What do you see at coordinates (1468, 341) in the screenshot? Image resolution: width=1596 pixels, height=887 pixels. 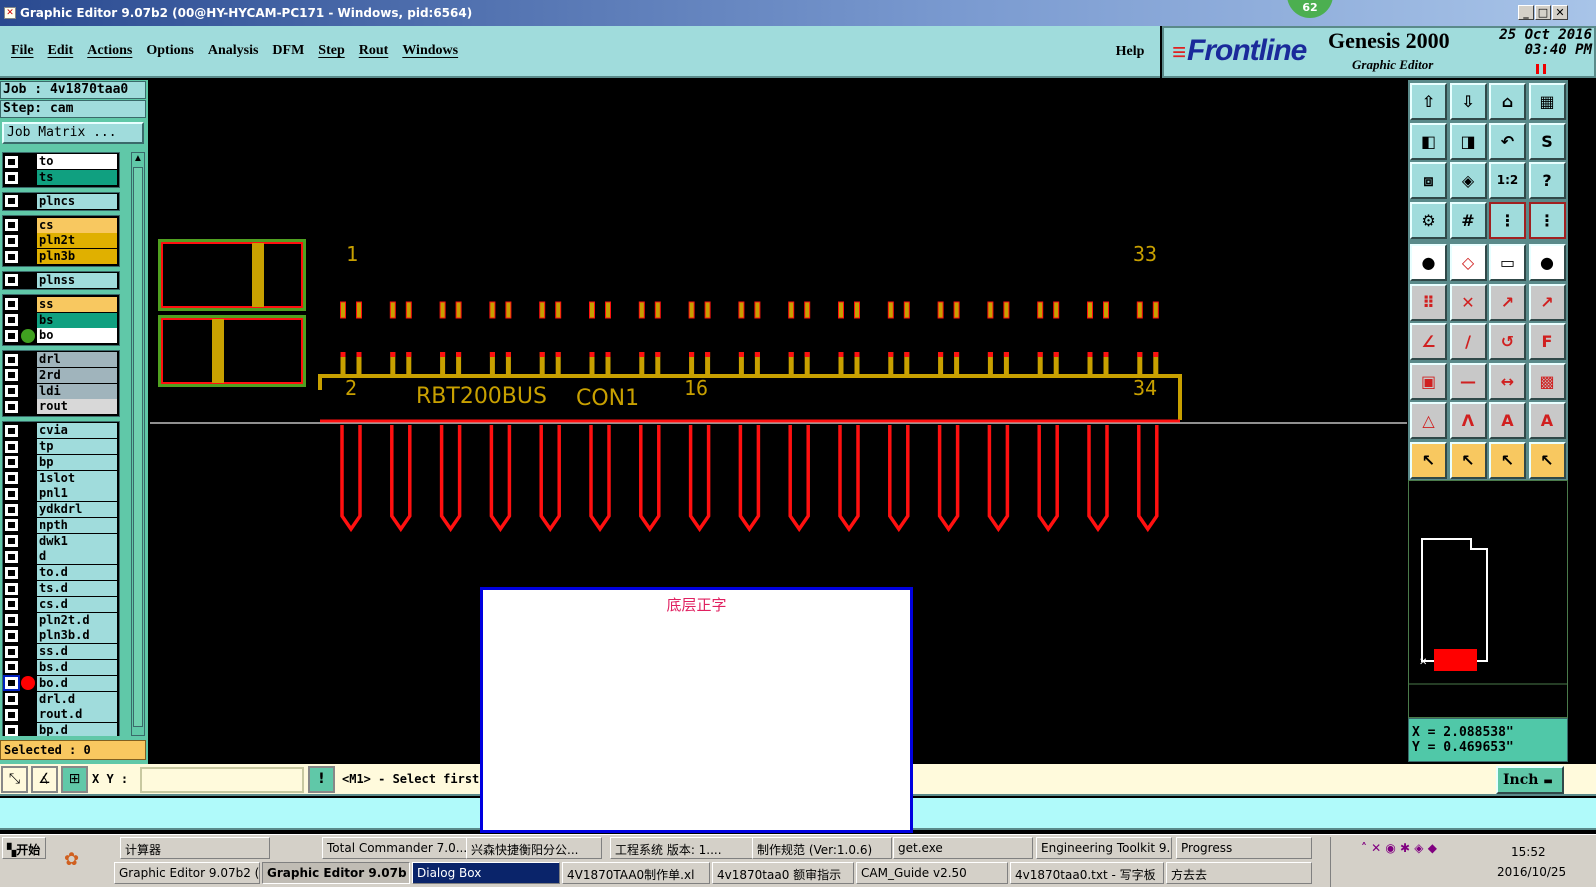 I see `line-icon: /` at bounding box center [1468, 341].